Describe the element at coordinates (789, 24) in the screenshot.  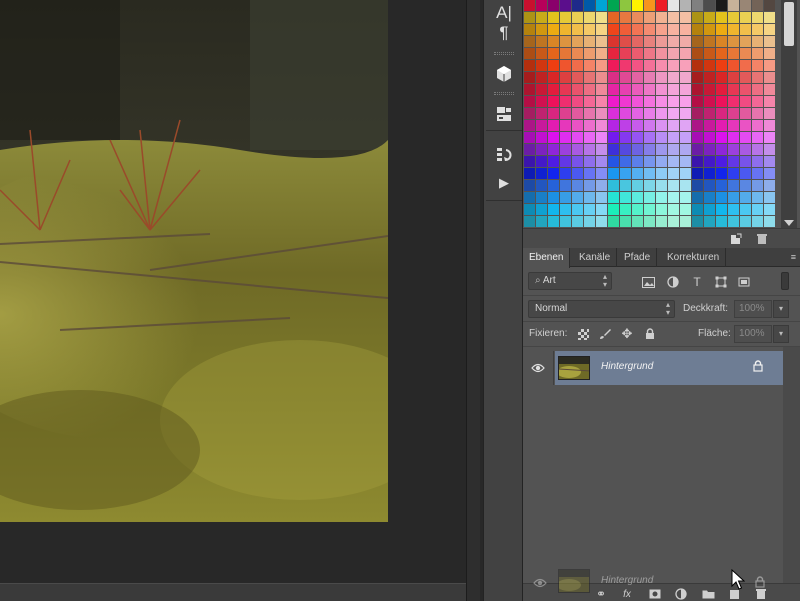
I see `swatches-scroll-thumb` at that location.